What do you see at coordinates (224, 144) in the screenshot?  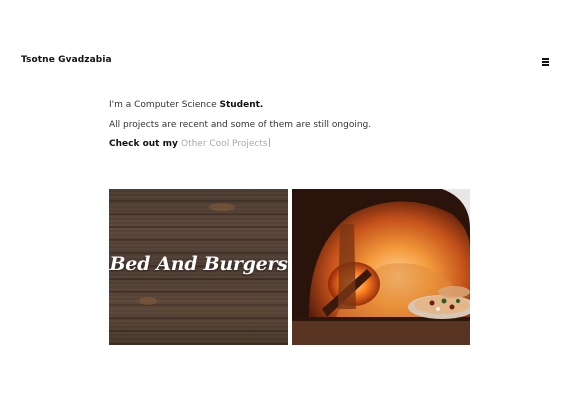 I see `other-projects-link: Other Cool Projects` at bounding box center [224, 144].